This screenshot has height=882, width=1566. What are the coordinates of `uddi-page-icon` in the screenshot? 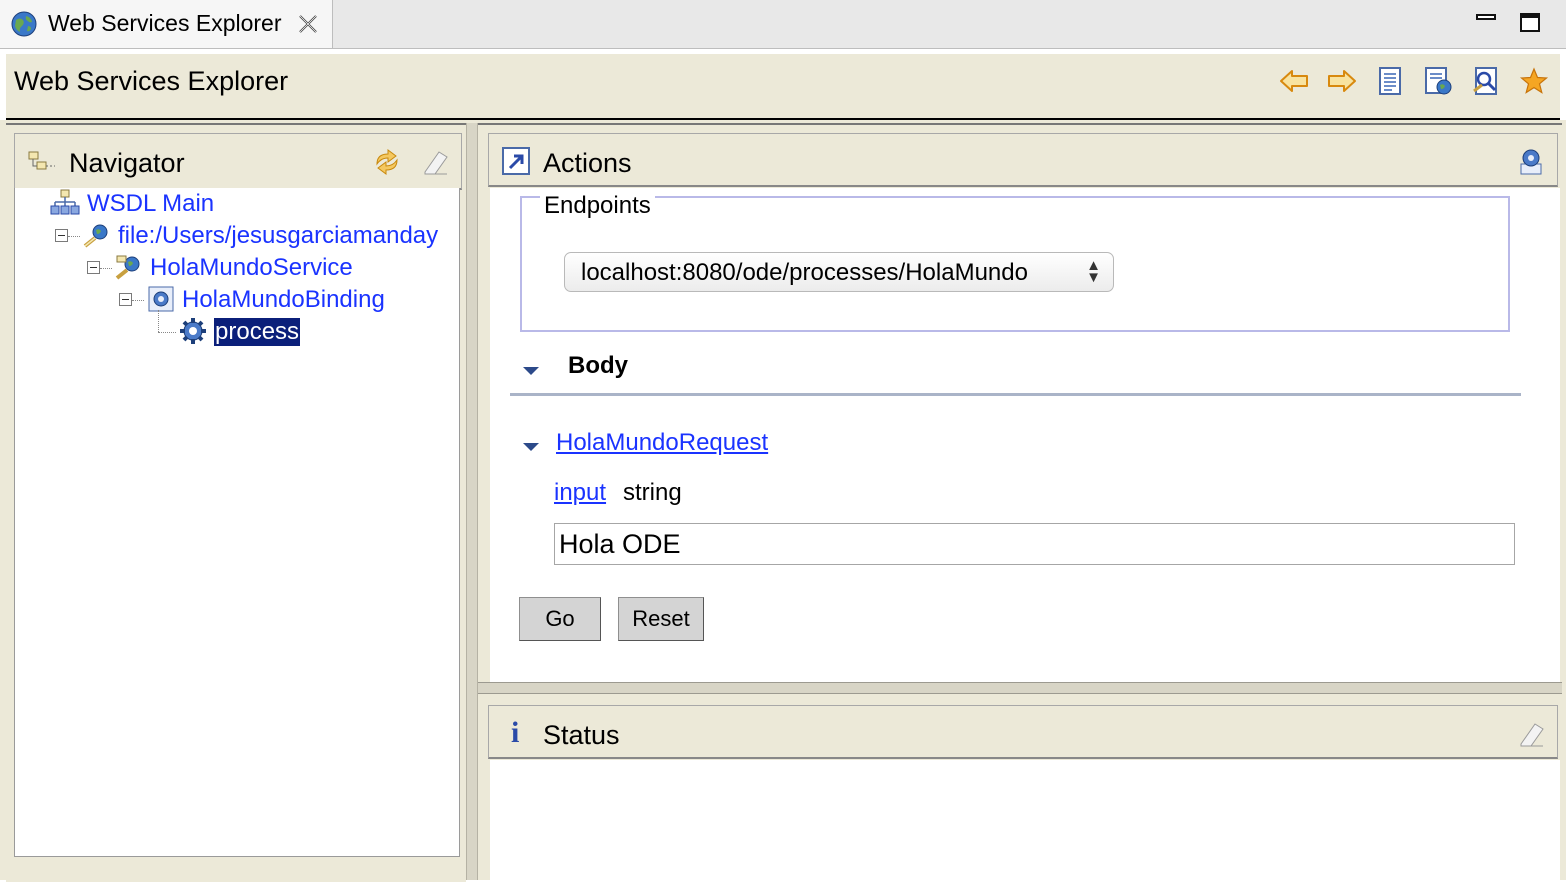 It's located at (1390, 81).